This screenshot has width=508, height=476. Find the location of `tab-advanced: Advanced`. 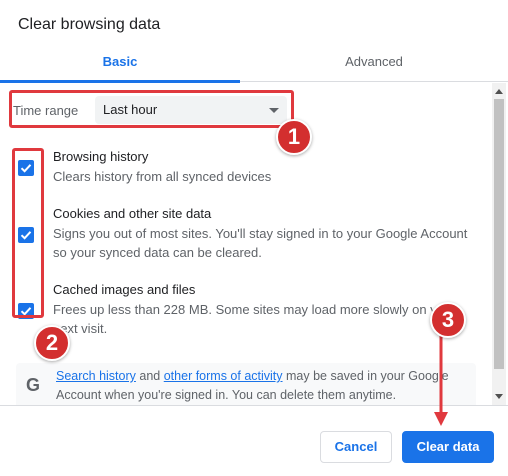

tab-advanced: Advanced is located at coordinates (374, 65).